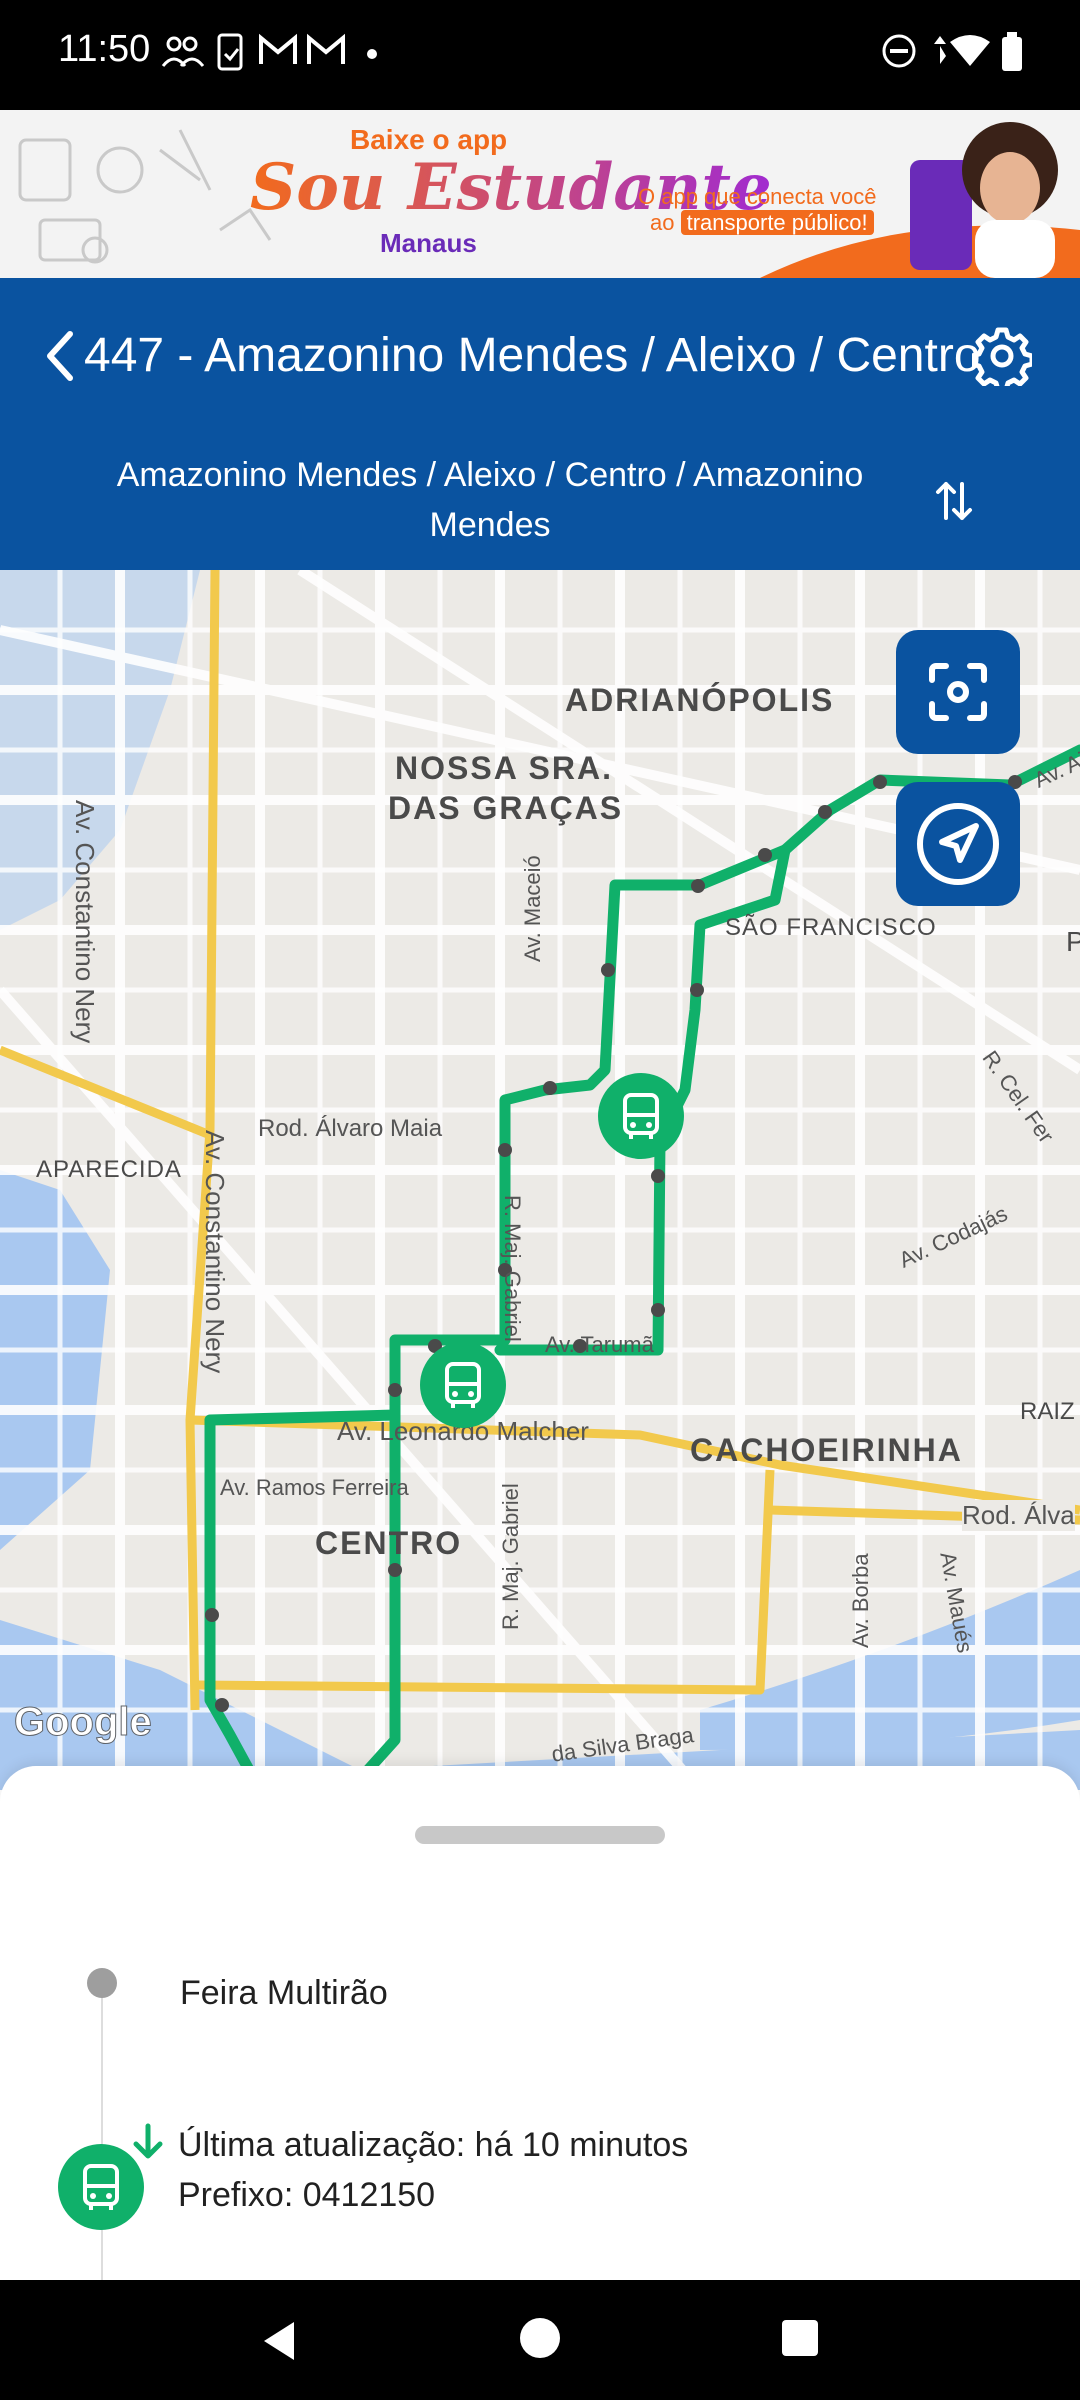 This screenshot has height=2400, width=1080. What do you see at coordinates (860, 1600) in the screenshot?
I see `street-borba: Av. Borba` at bounding box center [860, 1600].